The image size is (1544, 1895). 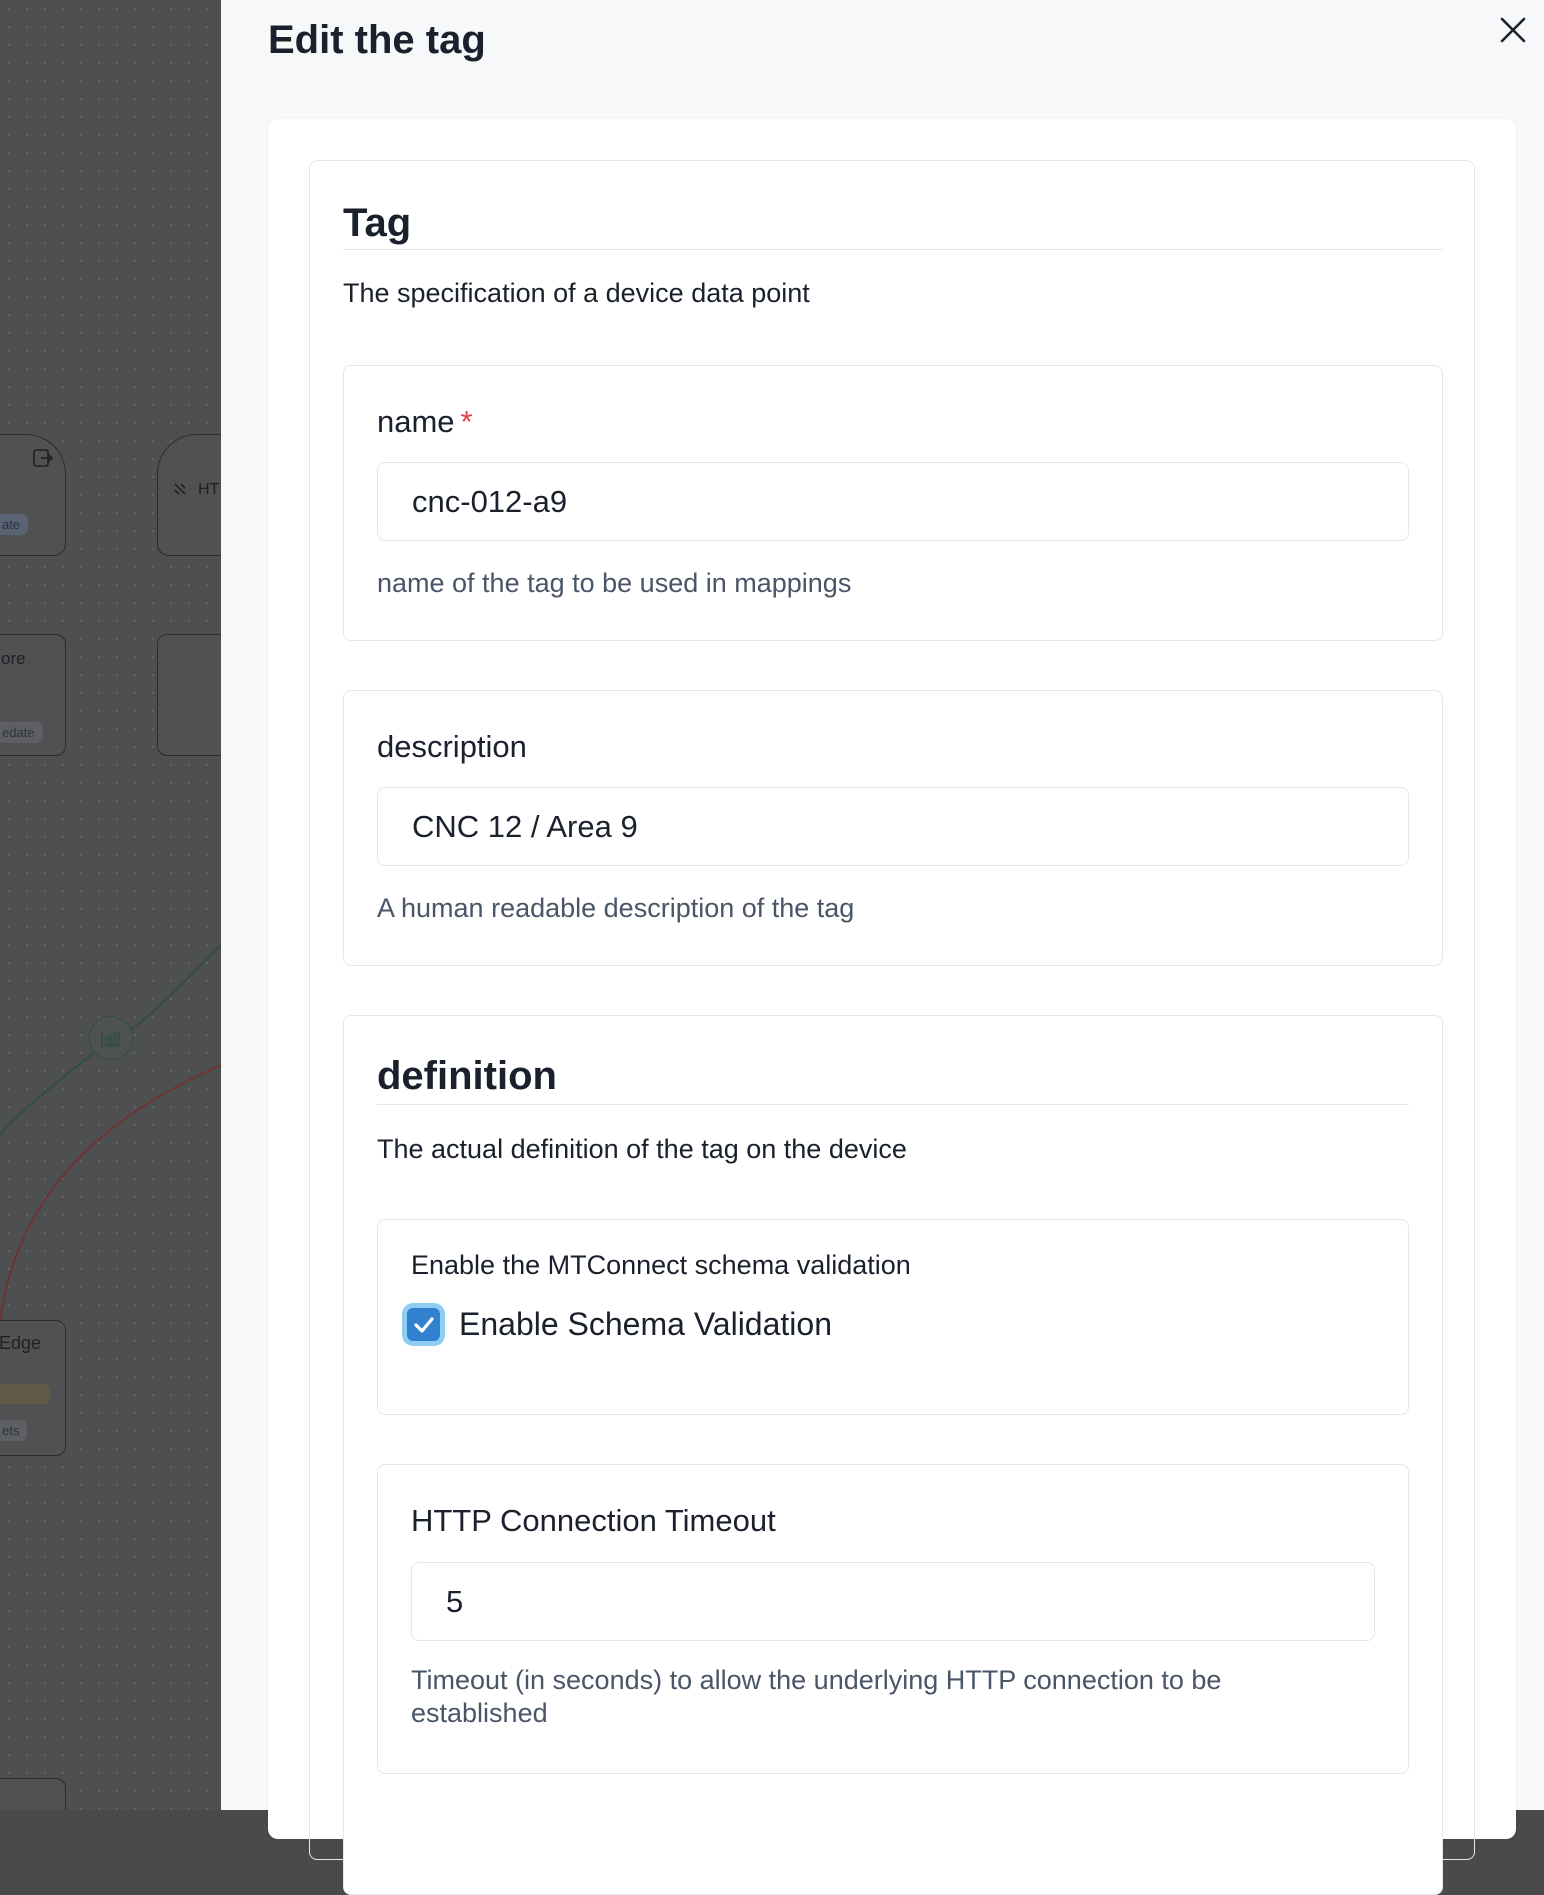 I want to click on node-label: HT, so click(x=209, y=489).